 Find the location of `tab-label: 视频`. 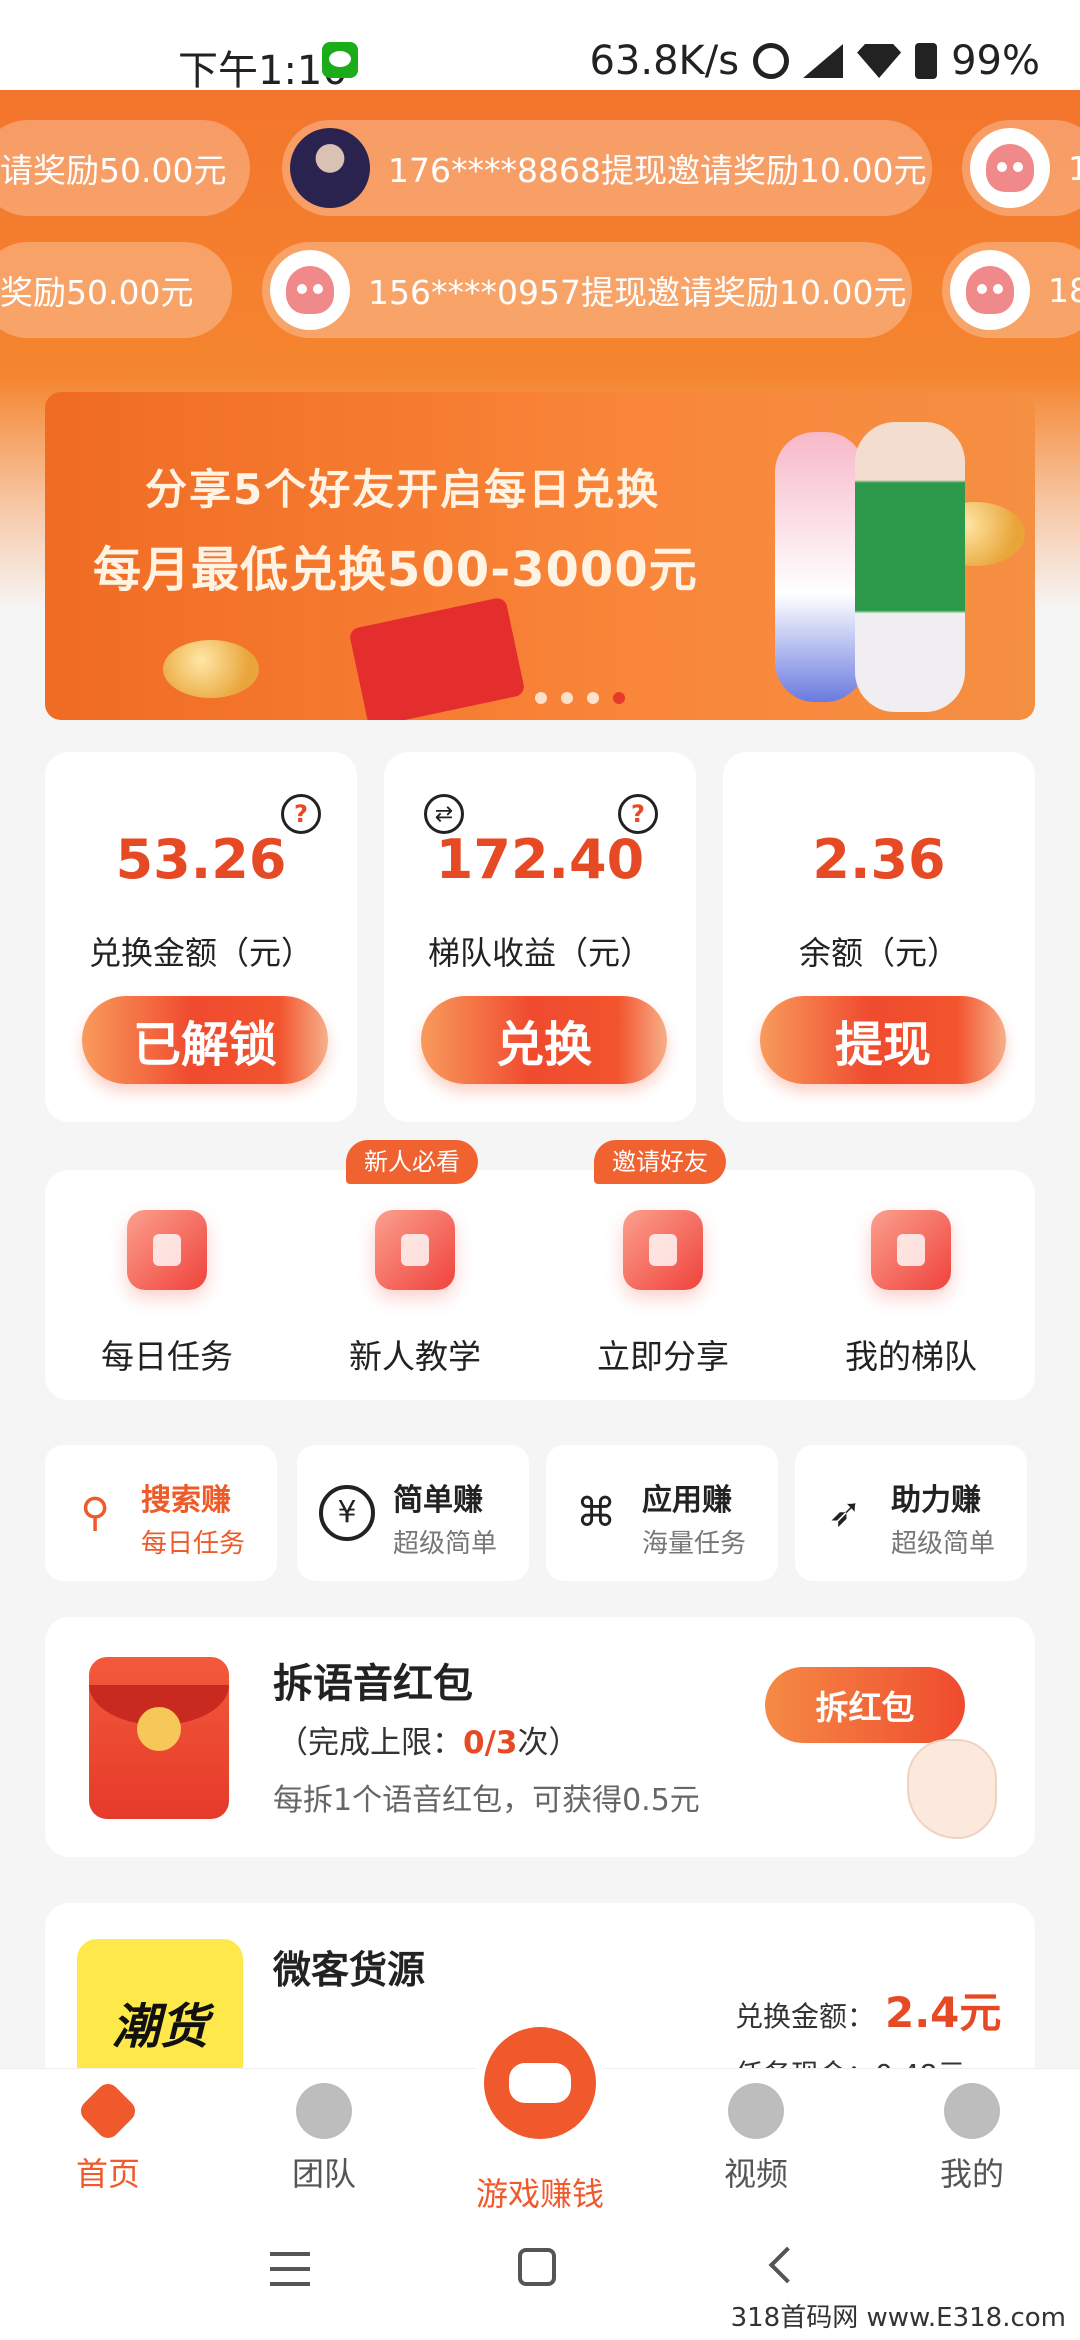

tab-label: 视频 is located at coordinates (755, 2174).